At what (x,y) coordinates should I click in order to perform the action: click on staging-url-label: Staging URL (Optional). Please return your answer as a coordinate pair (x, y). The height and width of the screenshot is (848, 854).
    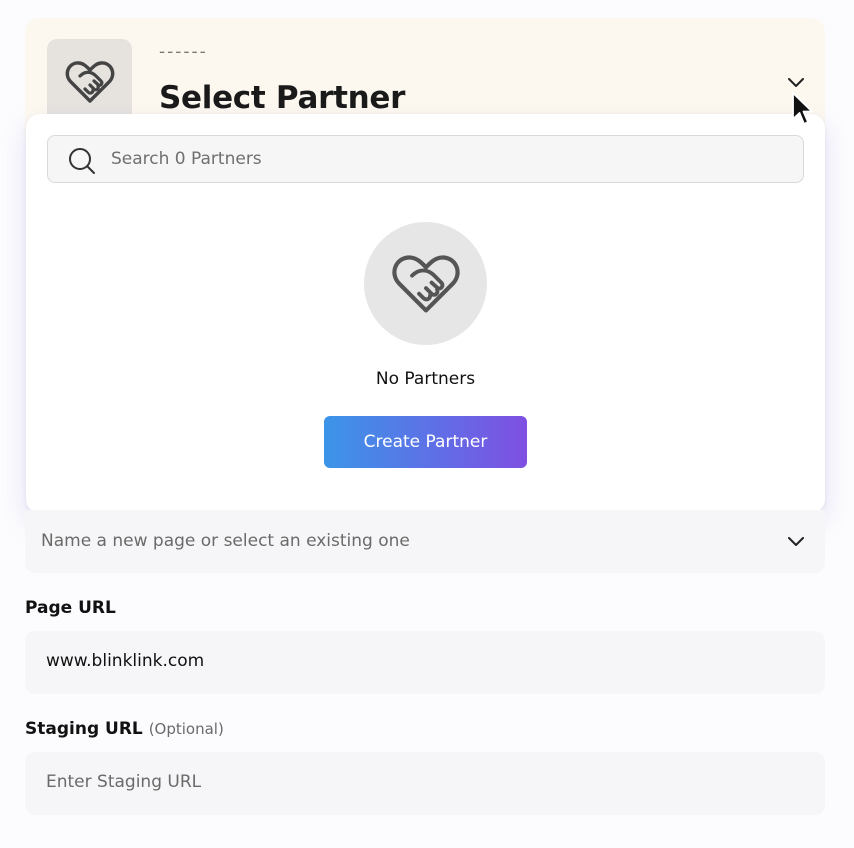
    Looking at the image, I should click on (124, 729).